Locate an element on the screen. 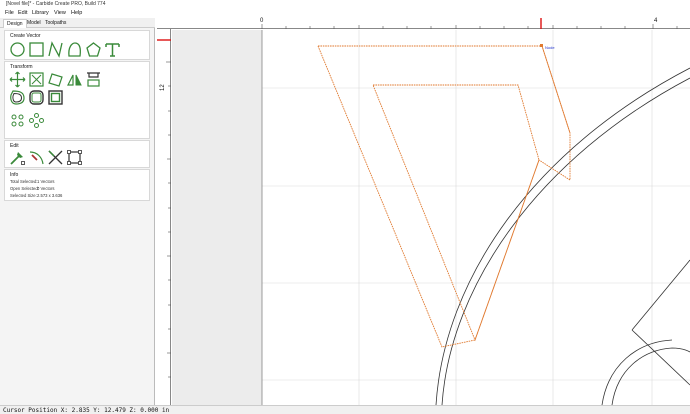 This screenshot has width=690, height=414. vertical-ruler: 12 is located at coordinates (164, 217).